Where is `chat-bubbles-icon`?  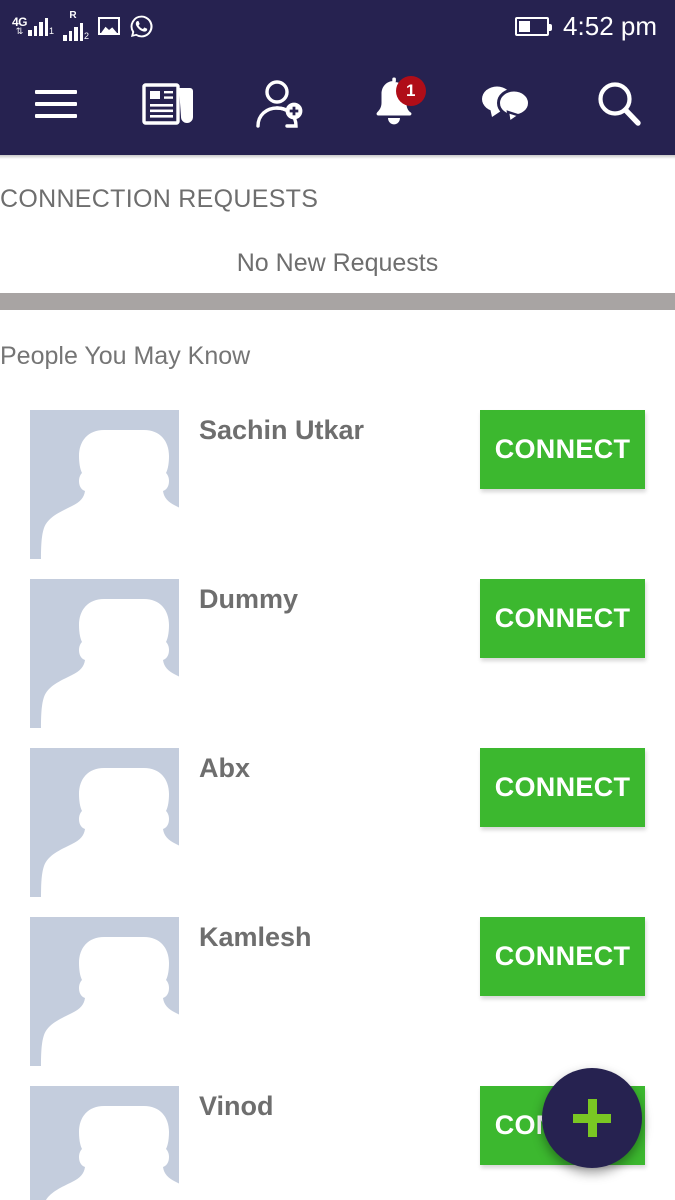 chat-bubbles-icon is located at coordinates (507, 105).